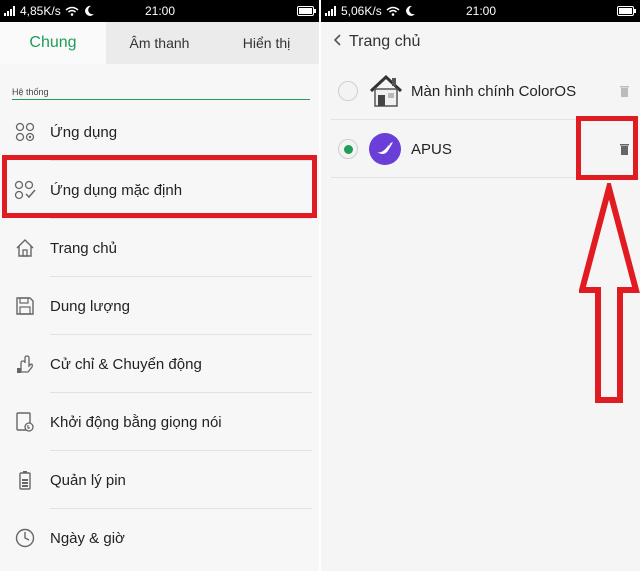 This screenshot has height=571, width=640. What do you see at coordinates (25, 132) in the screenshot?
I see `apps-icon` at bounding box center [25, 132].